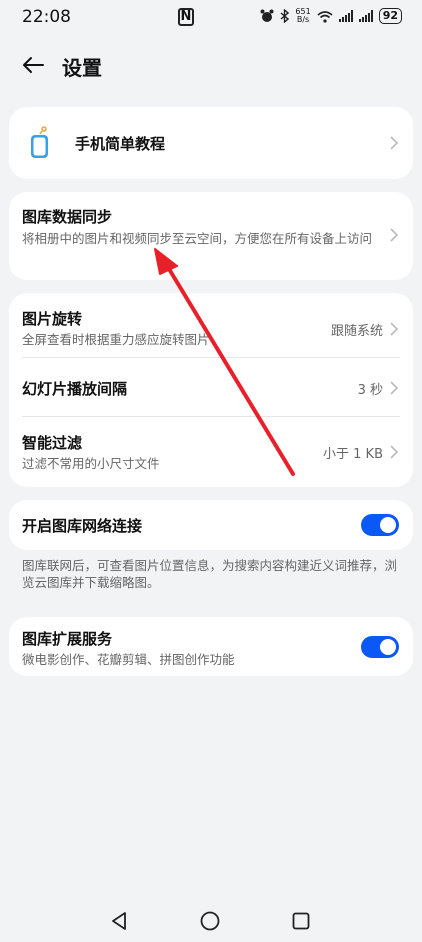 This screenshot has height=942, width=422. I want to click on rotate-value: 跟随系统, so click(356, 331).